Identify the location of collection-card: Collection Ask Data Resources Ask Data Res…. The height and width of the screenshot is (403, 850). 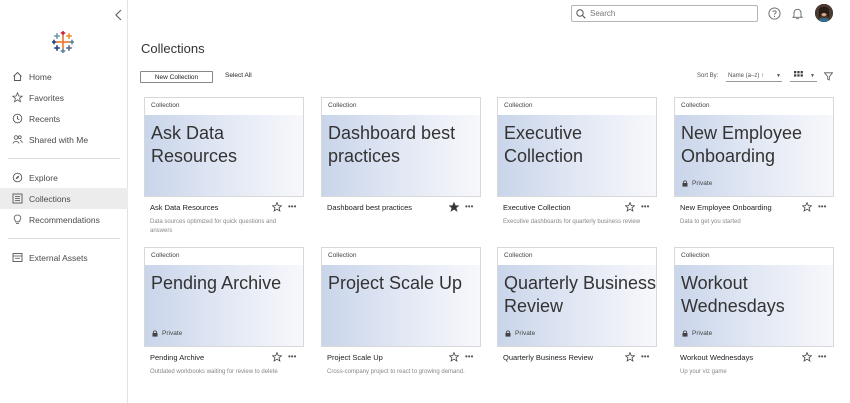
(224, 165).